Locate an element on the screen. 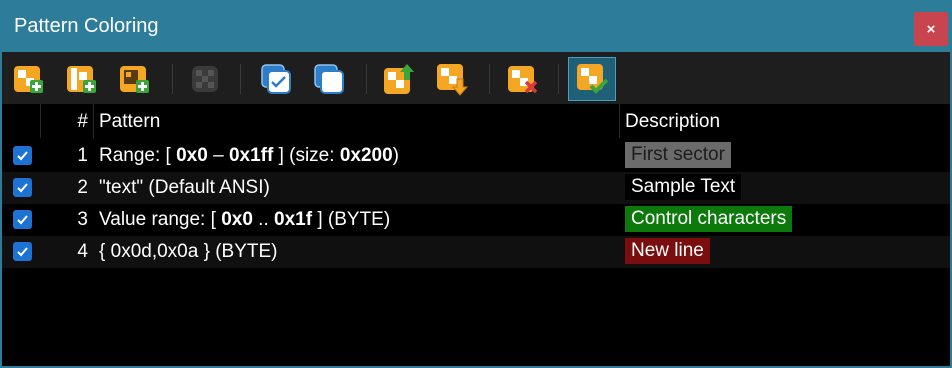 Image resolution: width=952 pixels, height=368 pixels. close-button: × is located at coordinates (931, 29).